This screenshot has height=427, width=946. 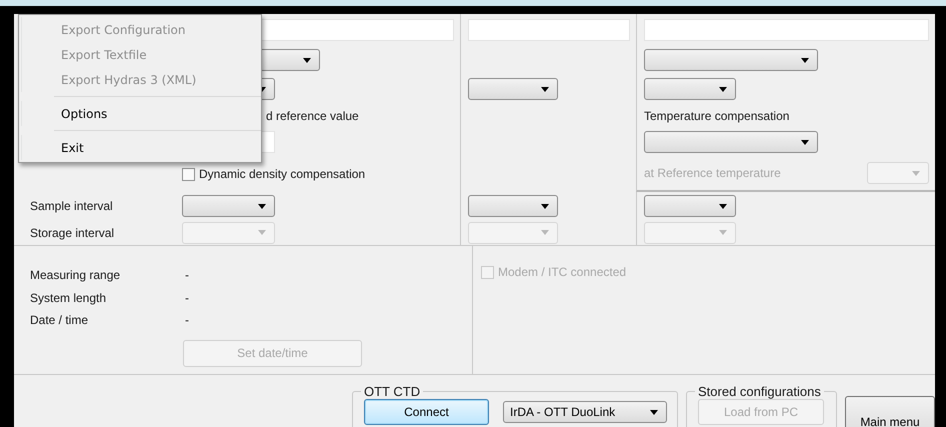 I want to click on connect-button: Connect, so click(x=426, y=412).